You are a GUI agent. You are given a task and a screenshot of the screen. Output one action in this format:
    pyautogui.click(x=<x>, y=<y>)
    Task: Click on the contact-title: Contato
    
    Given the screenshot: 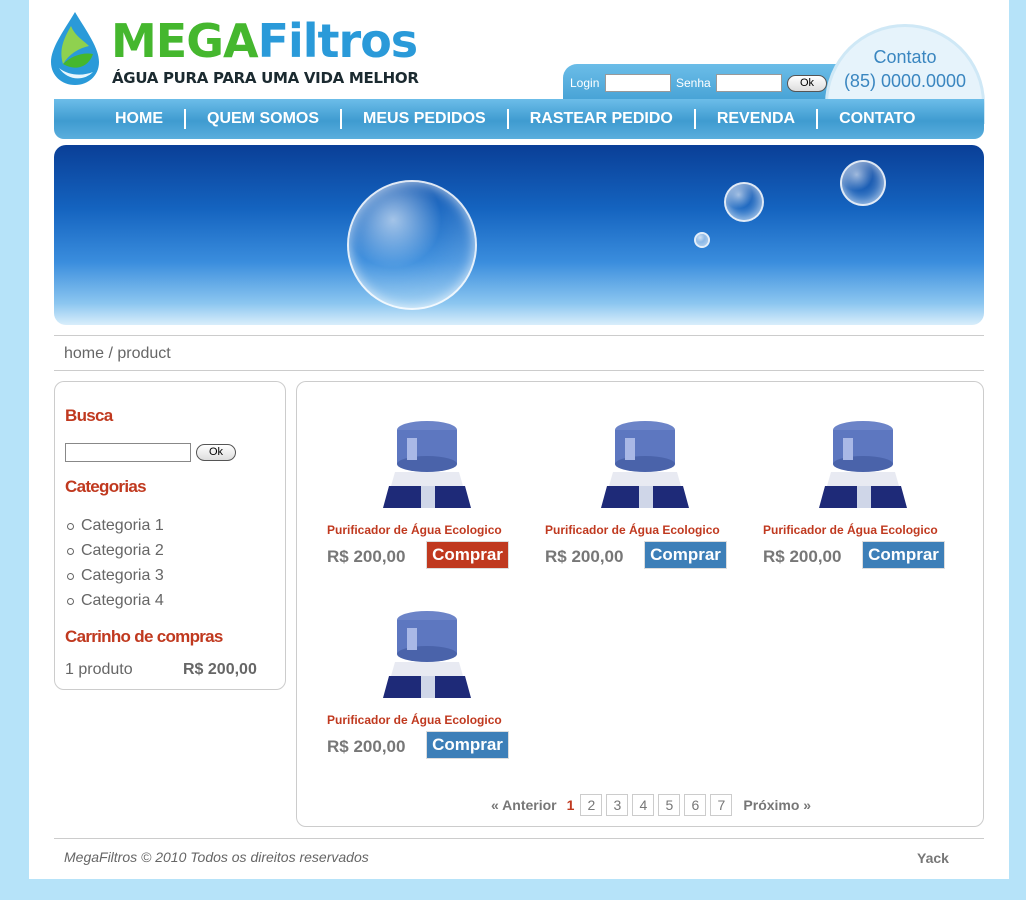 What is the action you would take?
    pyautogui.click(x=905, y=57)
    